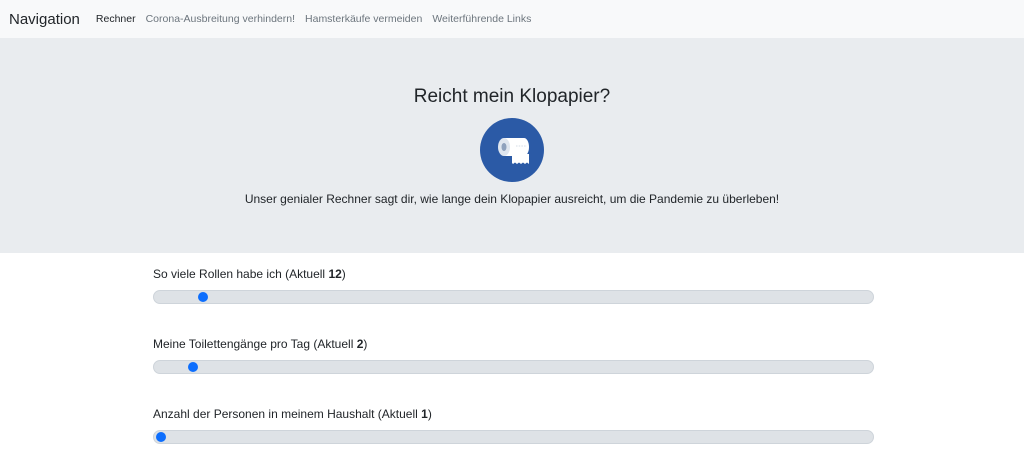 This screenshot has width=1024, height=474. What do you see at coordinates (249, 274) in the screenshot?
I see `rolls-label: So viele Rollen habe ich (Aktuell 12)` at bounding box center [249, 274].